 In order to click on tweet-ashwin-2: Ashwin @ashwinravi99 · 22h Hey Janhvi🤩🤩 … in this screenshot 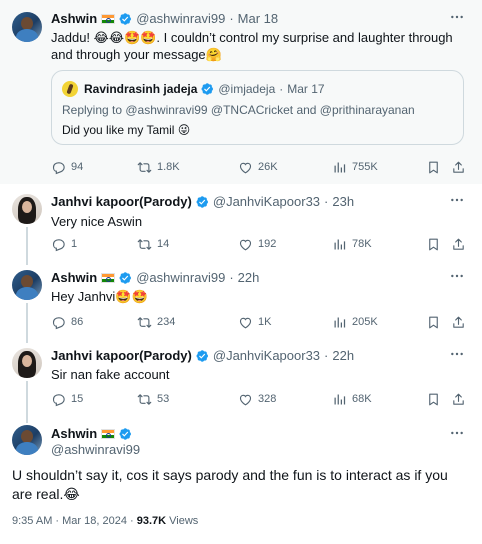, I will do `click(241, 304)`.